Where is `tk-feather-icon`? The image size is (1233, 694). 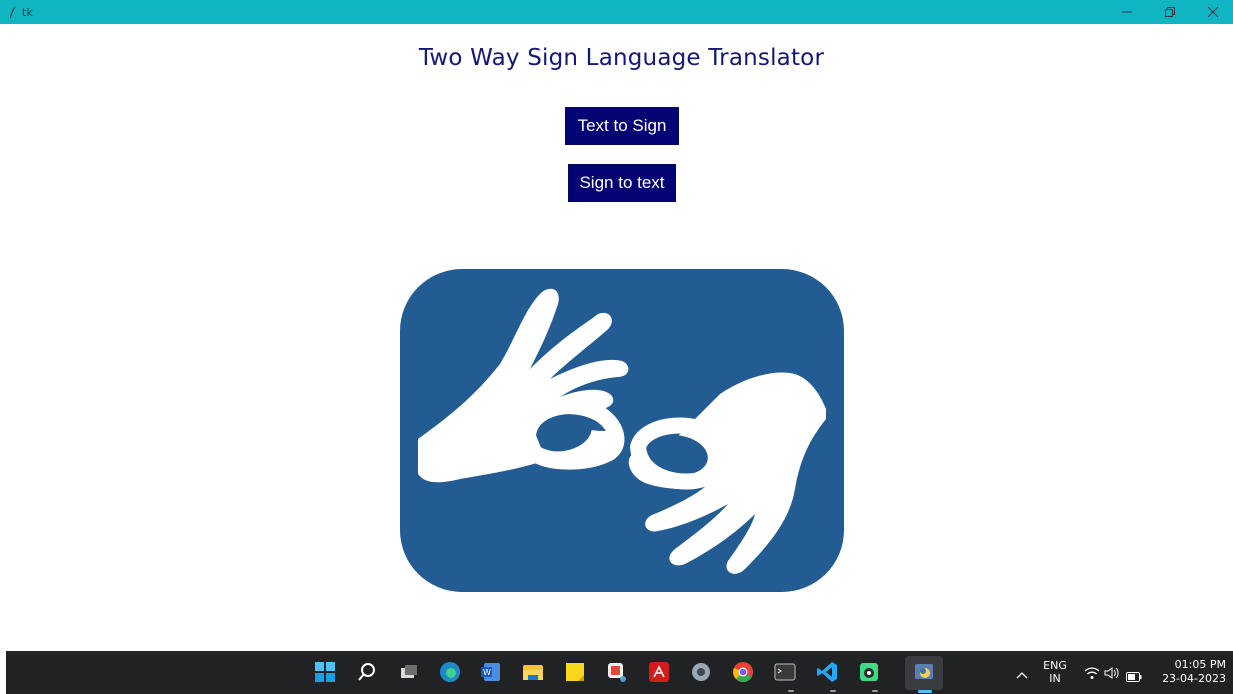 tk-feather-icon is located at coordinates (13, 12).